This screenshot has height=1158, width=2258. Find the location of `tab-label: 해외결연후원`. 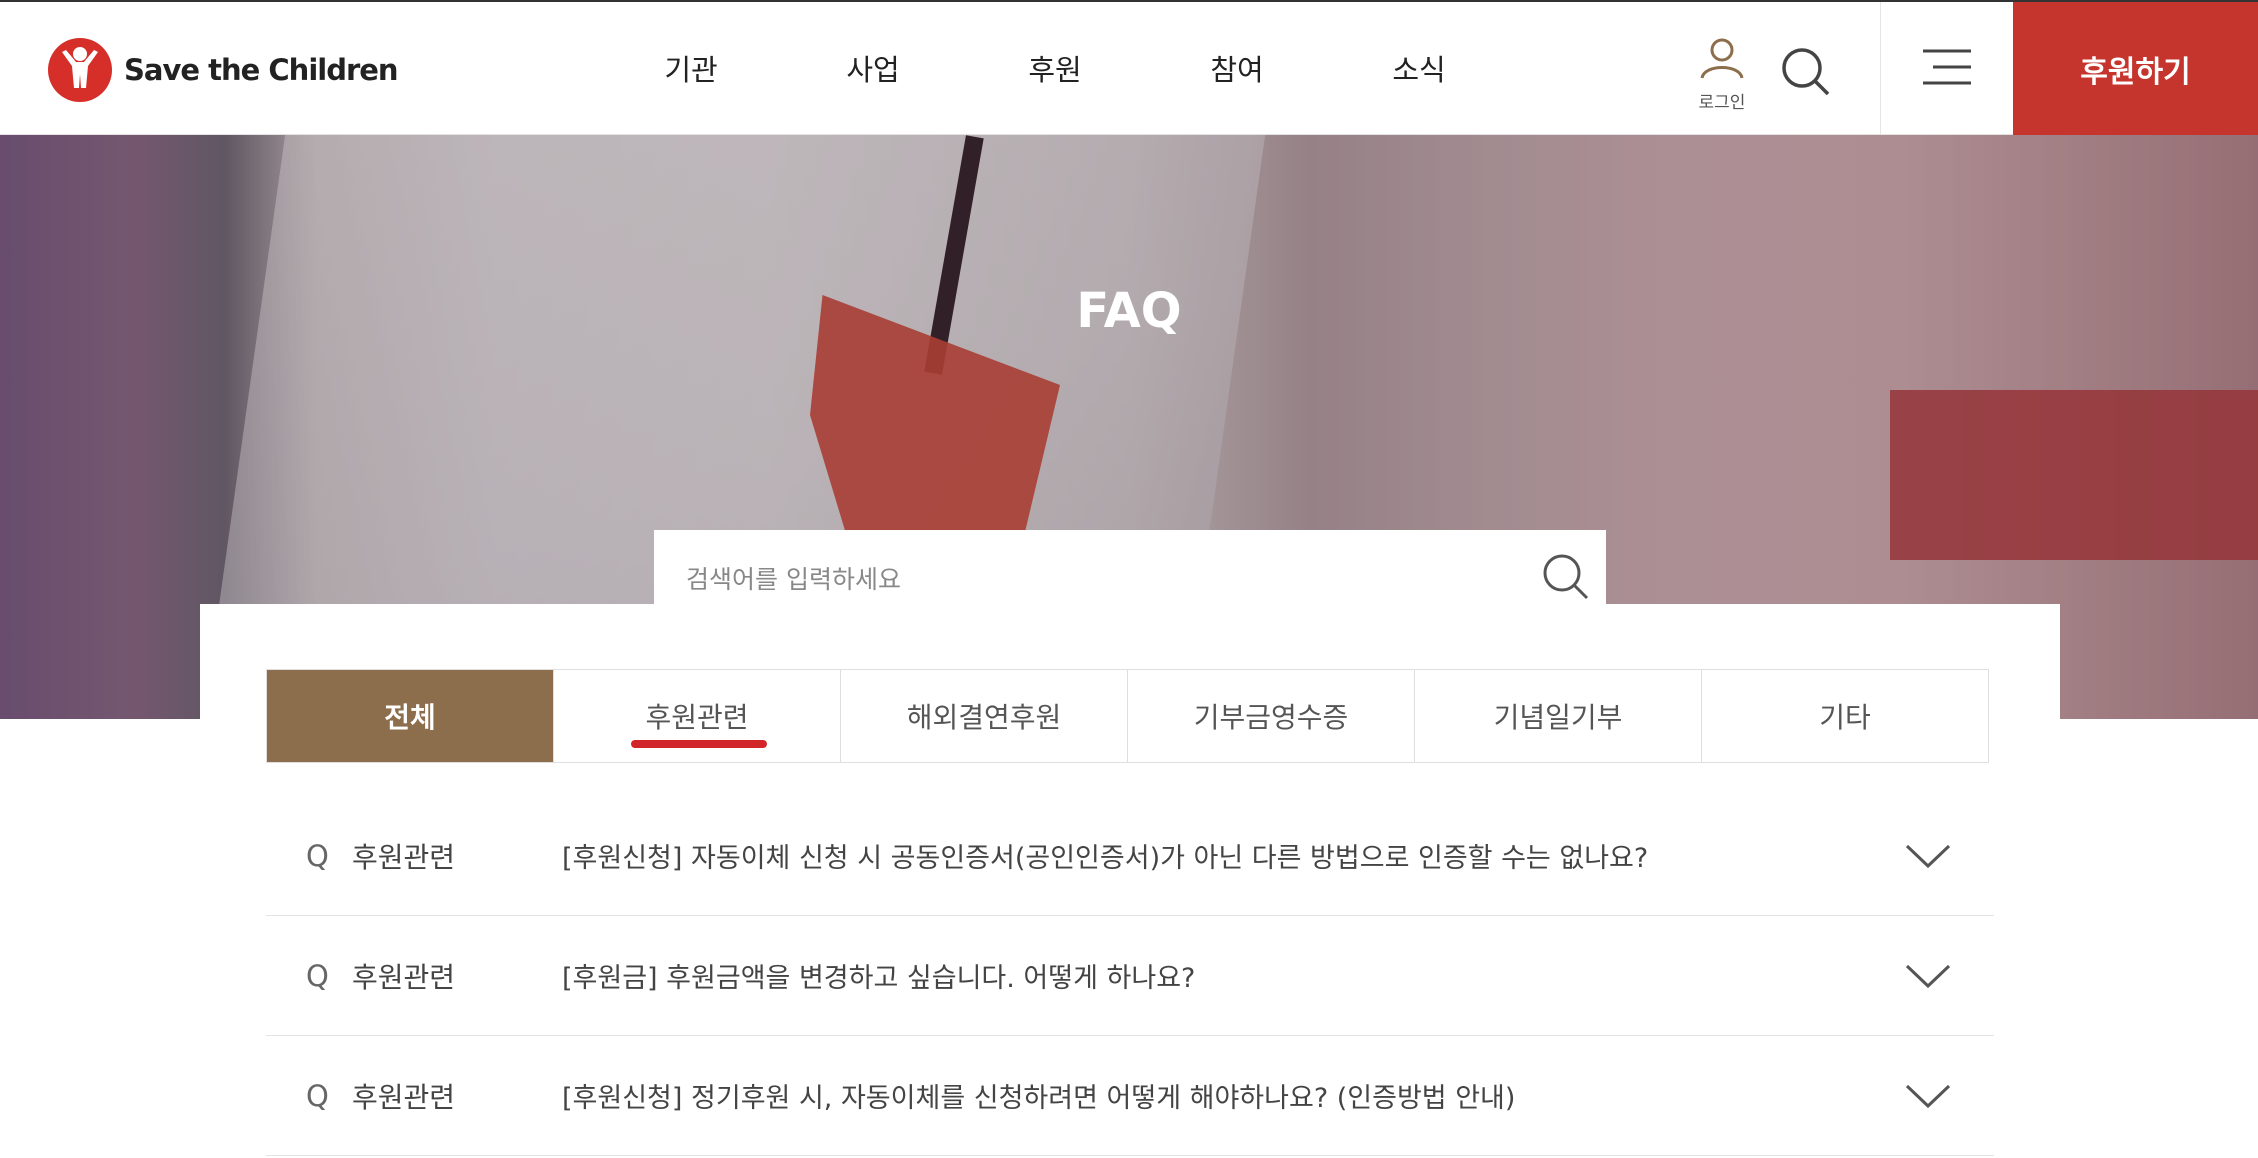

tab-label: 해외결연후원 is located at coordinates (984, 717).